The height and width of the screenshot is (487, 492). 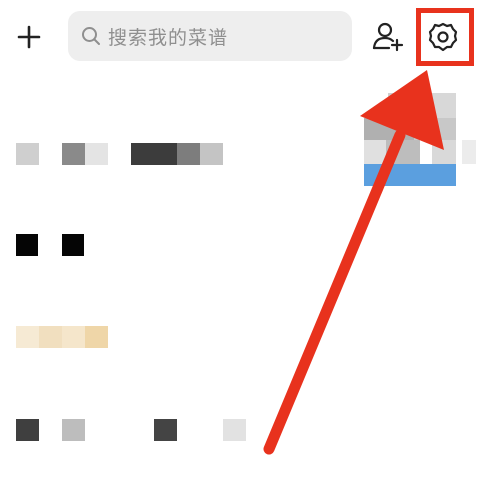 I want to click on search-icon, so click(x=91, y=36).